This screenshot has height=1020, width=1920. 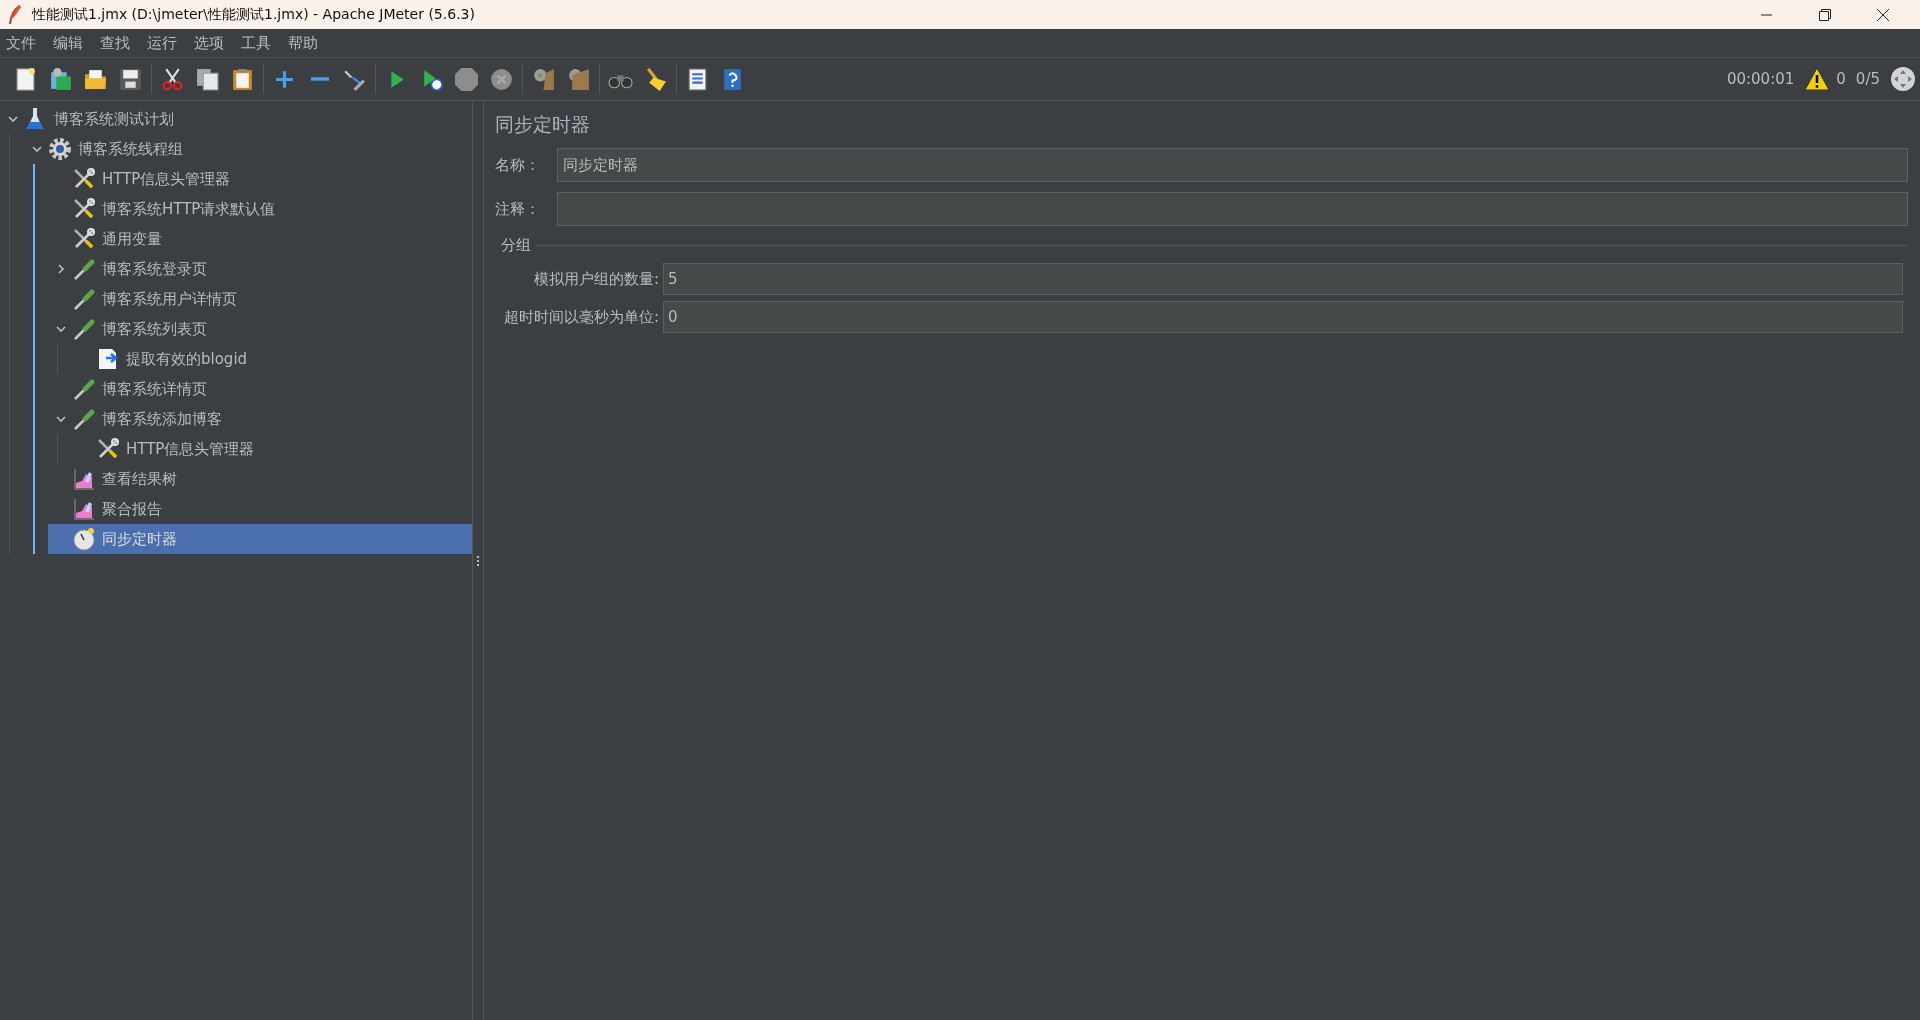 I want to click on group-title: 分组, so click(x=516, y=245).